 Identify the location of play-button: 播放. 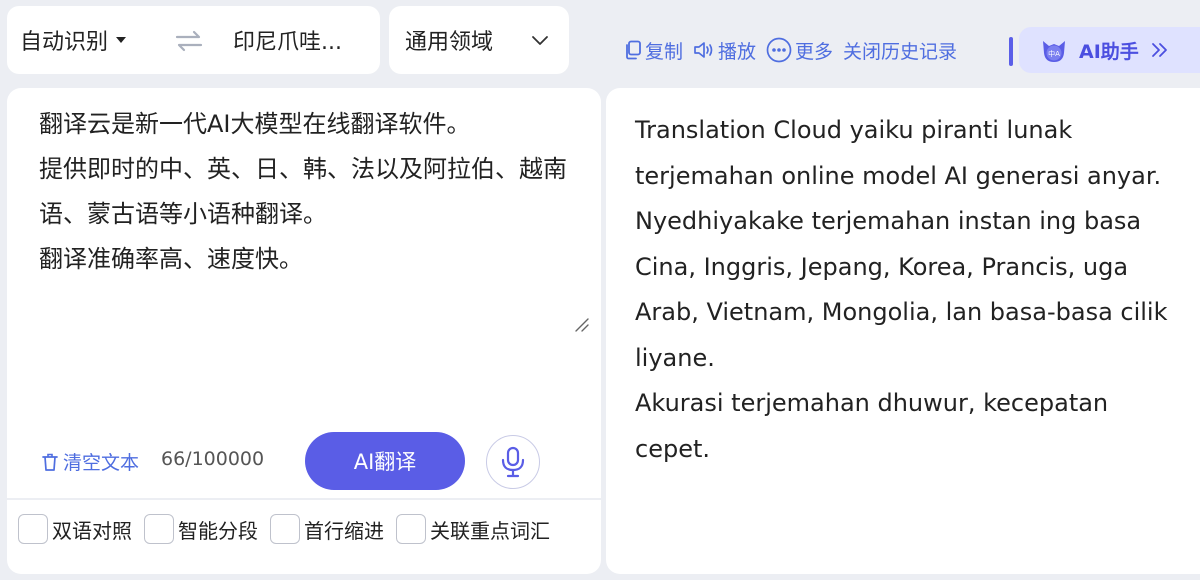
(724, 50).